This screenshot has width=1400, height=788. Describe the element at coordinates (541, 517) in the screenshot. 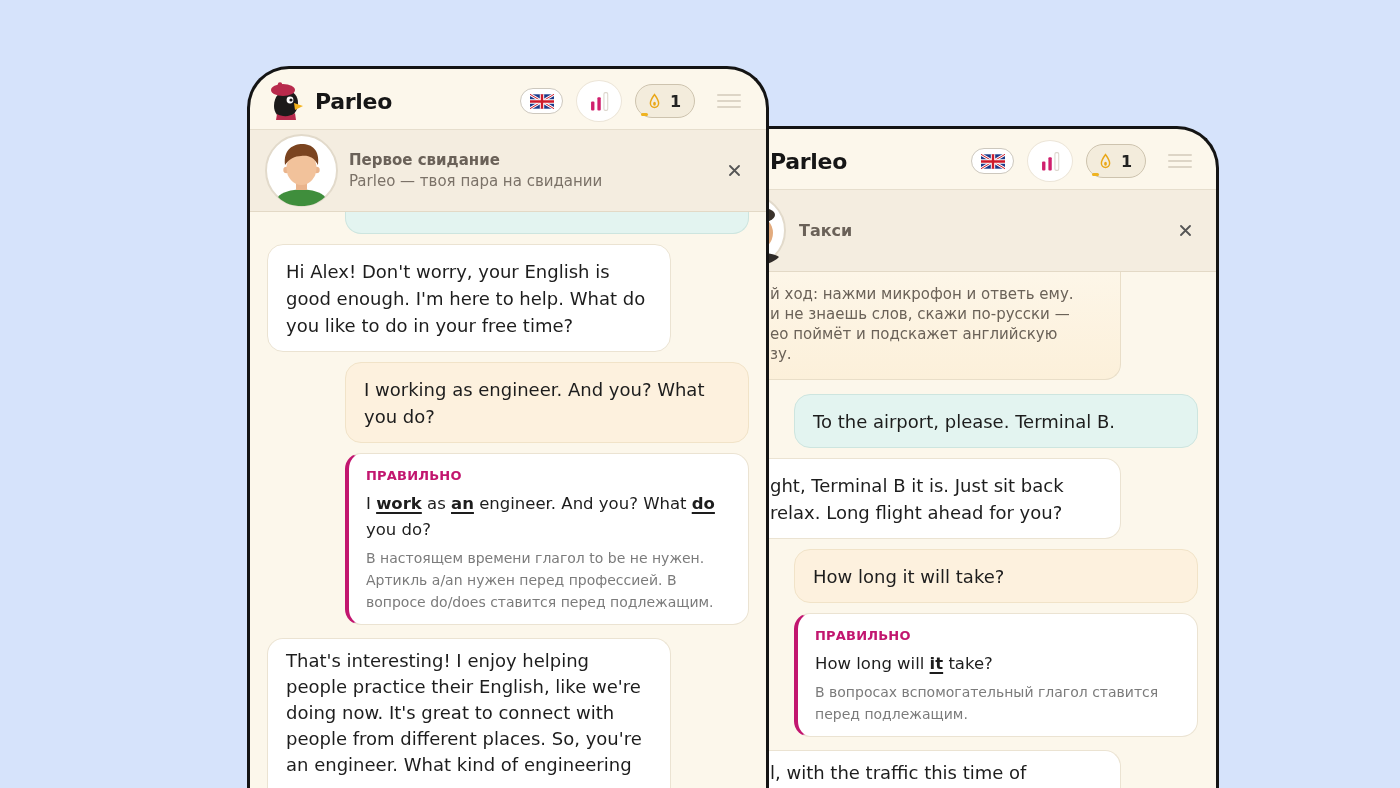

I see `corrected-text: I work as an engineer. And you? What do you do?` at that location.